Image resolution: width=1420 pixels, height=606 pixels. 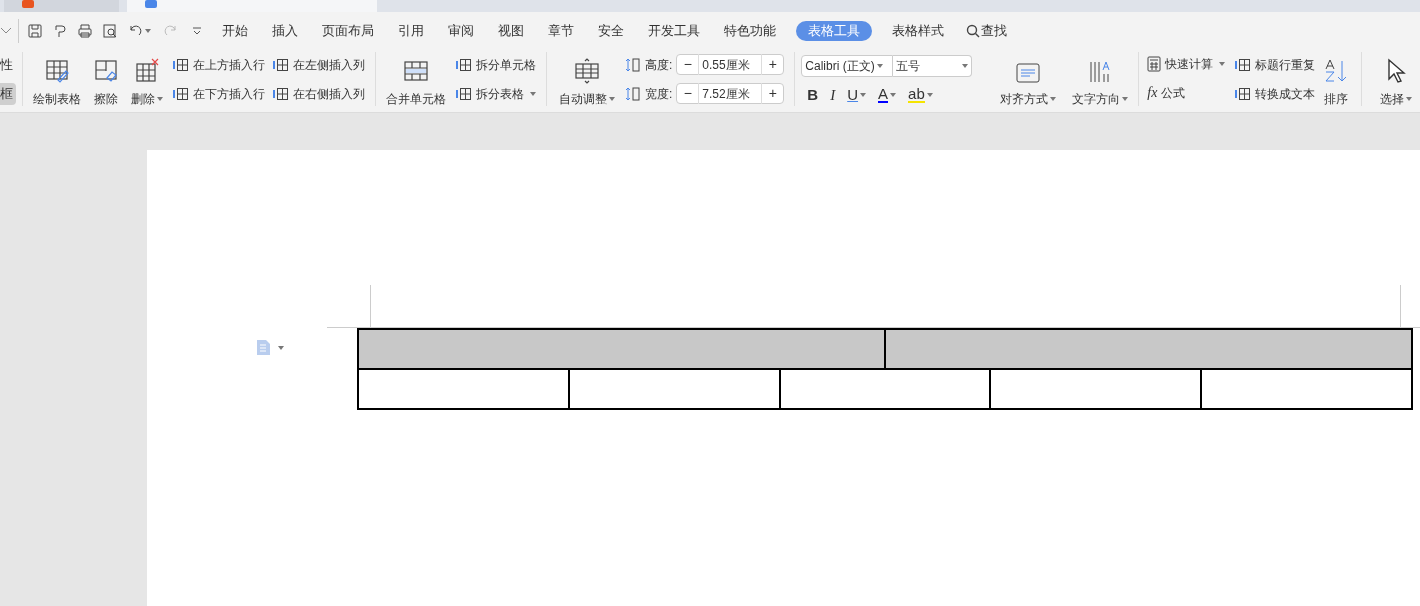 What do you see at coordinates (633, 93) in the screenshot?
I see `column-width-icon` at bounding box center [633, 93].